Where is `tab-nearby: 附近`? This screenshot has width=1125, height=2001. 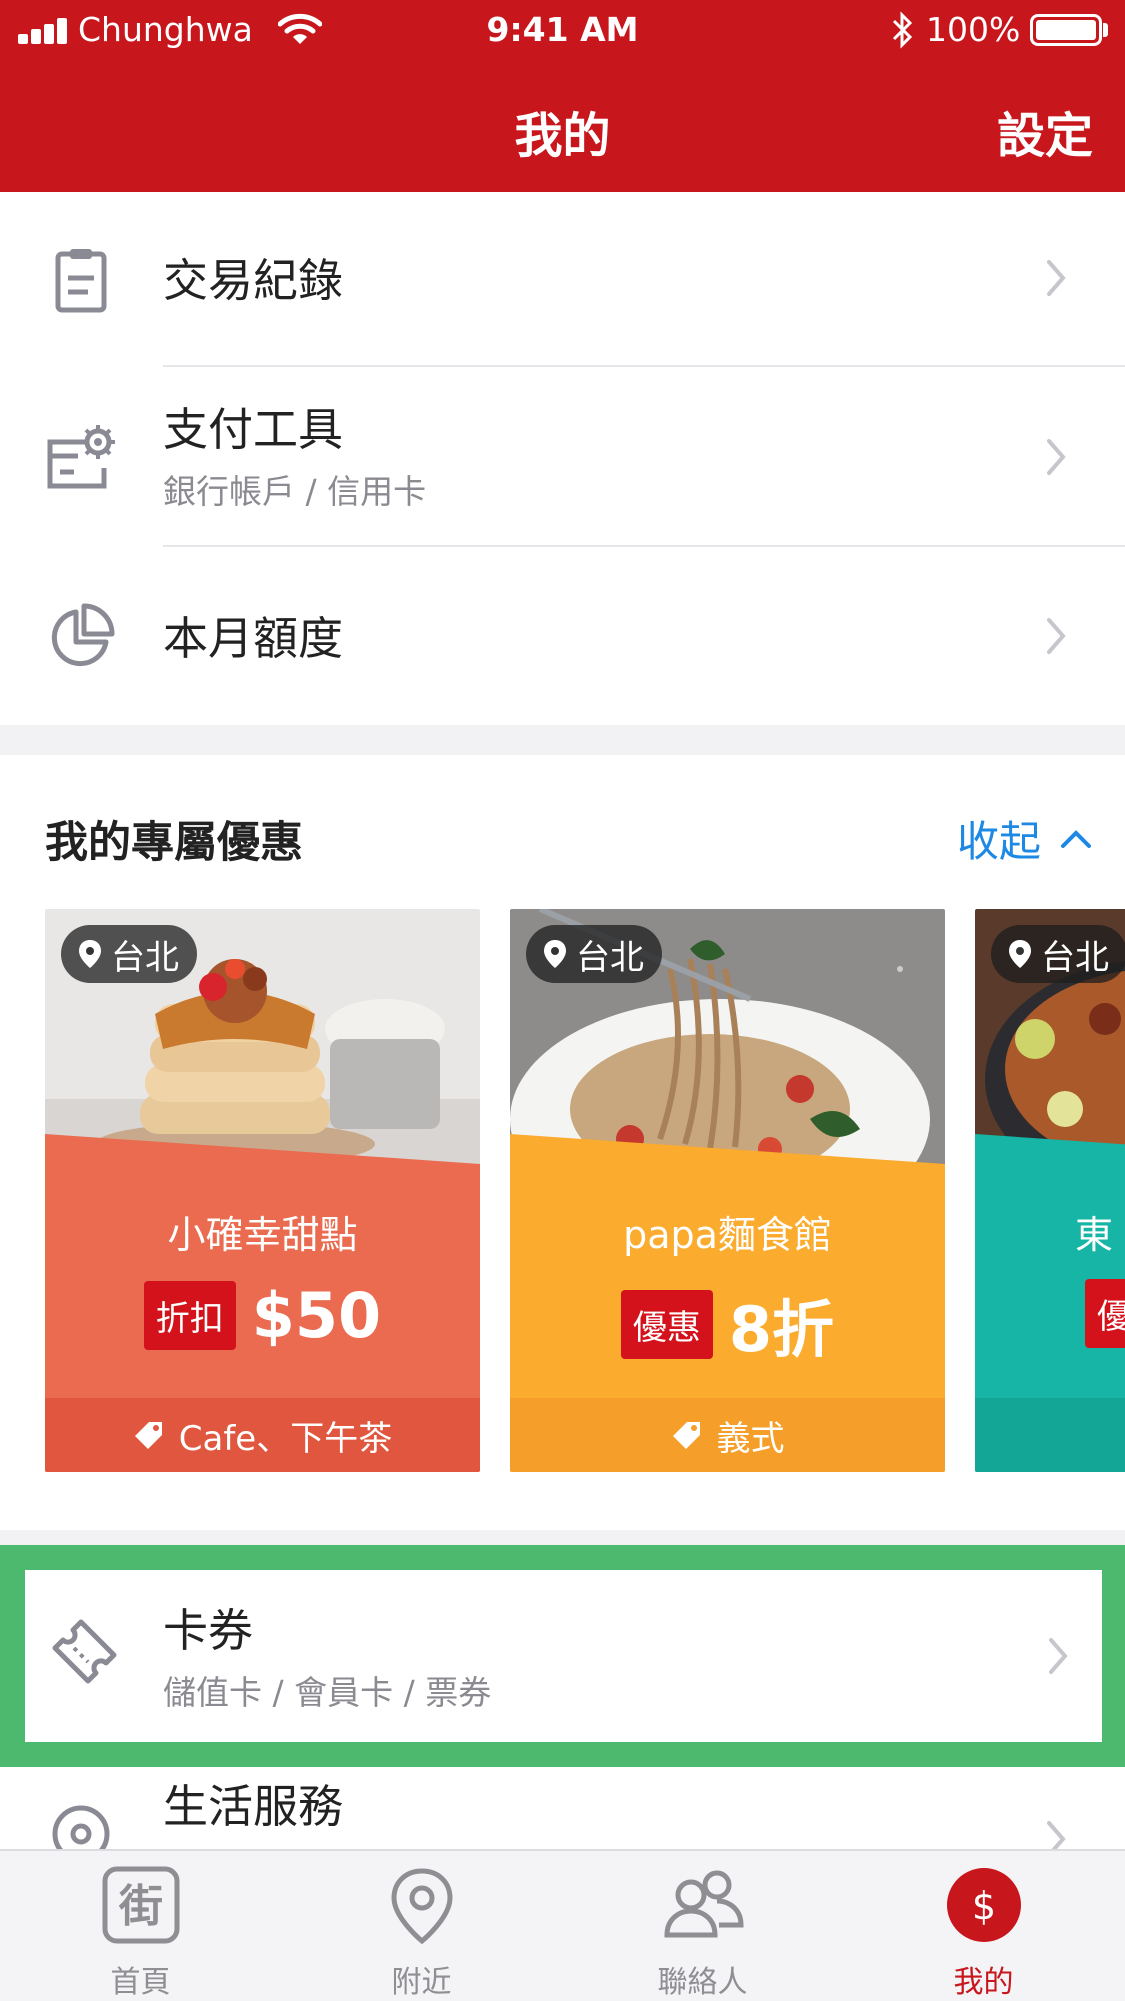 tab-nearby: 附近 is located at coordinates (421, 1926).